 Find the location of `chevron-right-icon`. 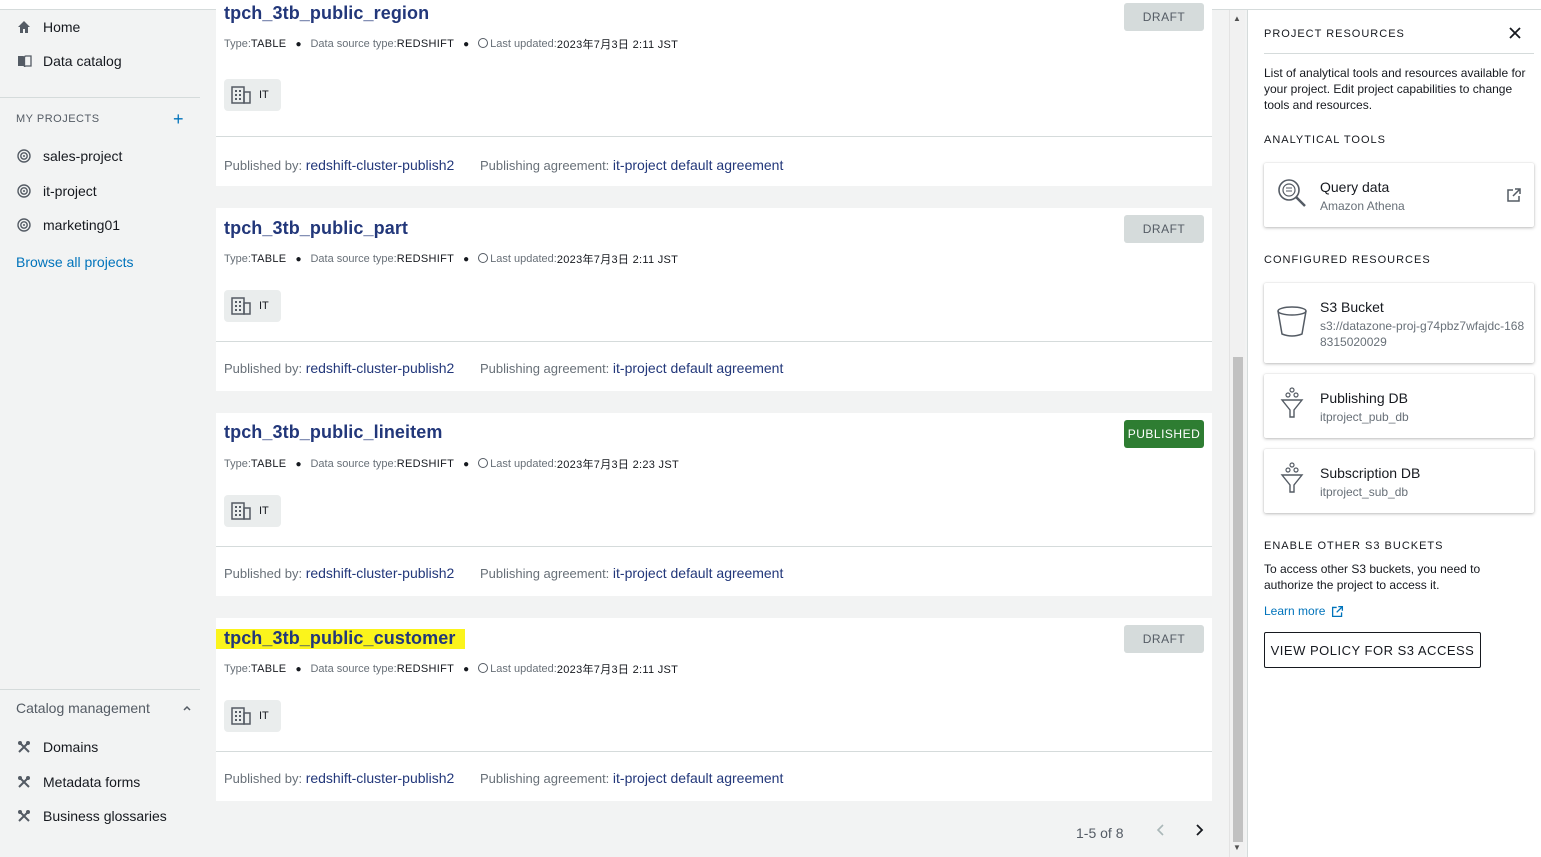

chevron-right-icon is located at coordinates (1199, 832).